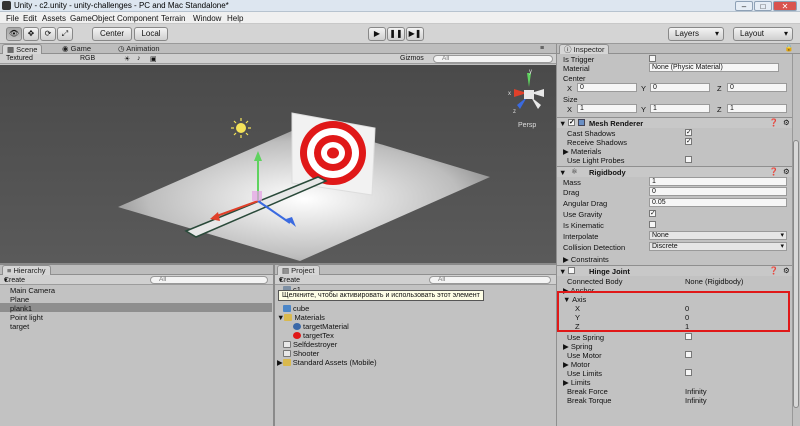 This screenshot has height=426, width=800. Describe the element at coordinates (415, 34) in the screenshot. I see `step-button: ▶❚` at that location.